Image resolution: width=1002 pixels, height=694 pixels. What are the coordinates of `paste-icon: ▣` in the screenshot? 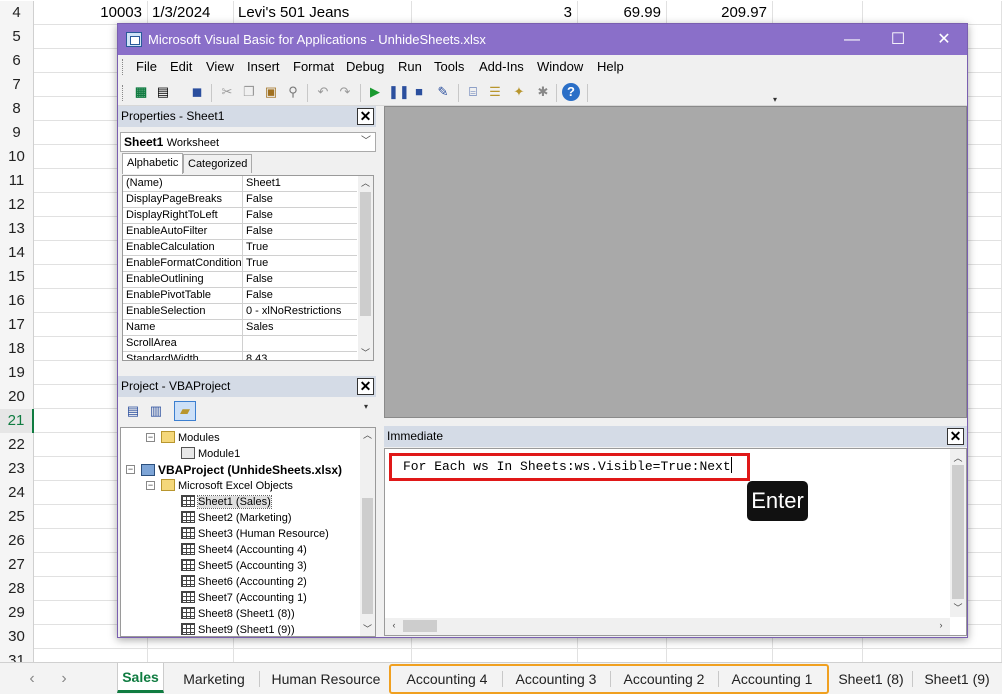 It's located at (271, 92).